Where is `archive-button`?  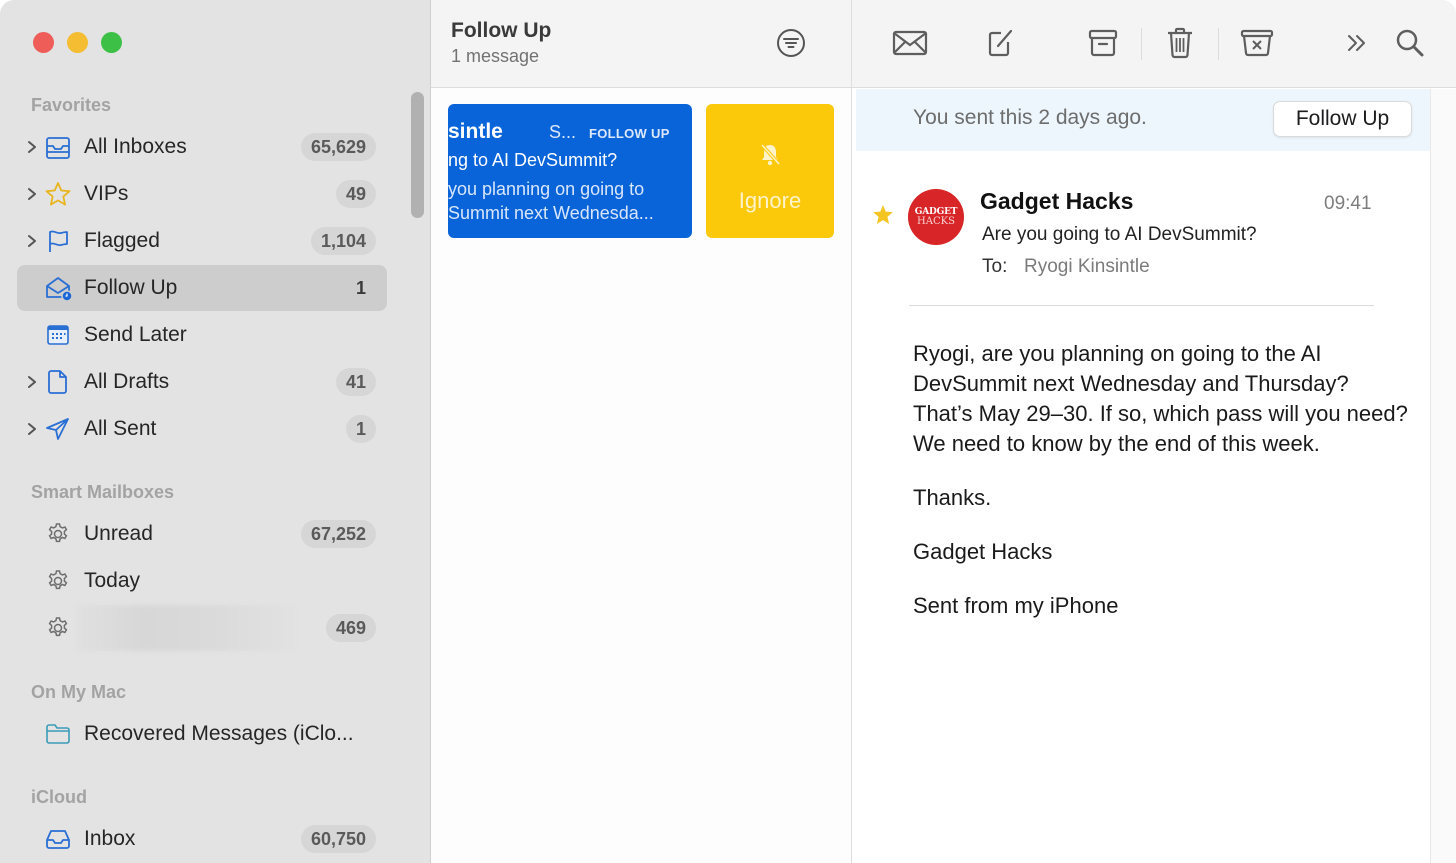
archive-button is located at coordinates (1103, 43).